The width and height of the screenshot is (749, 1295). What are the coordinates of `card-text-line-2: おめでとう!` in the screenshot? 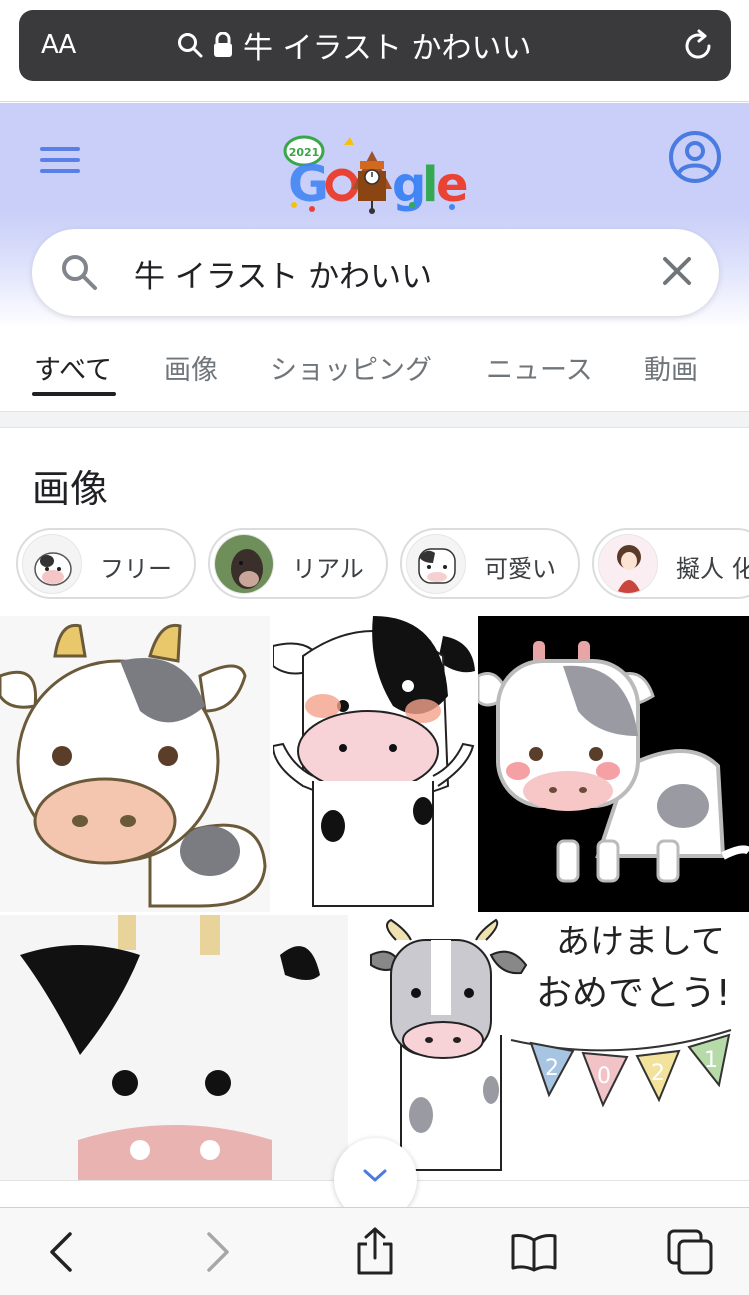 It's located at (633, 993).